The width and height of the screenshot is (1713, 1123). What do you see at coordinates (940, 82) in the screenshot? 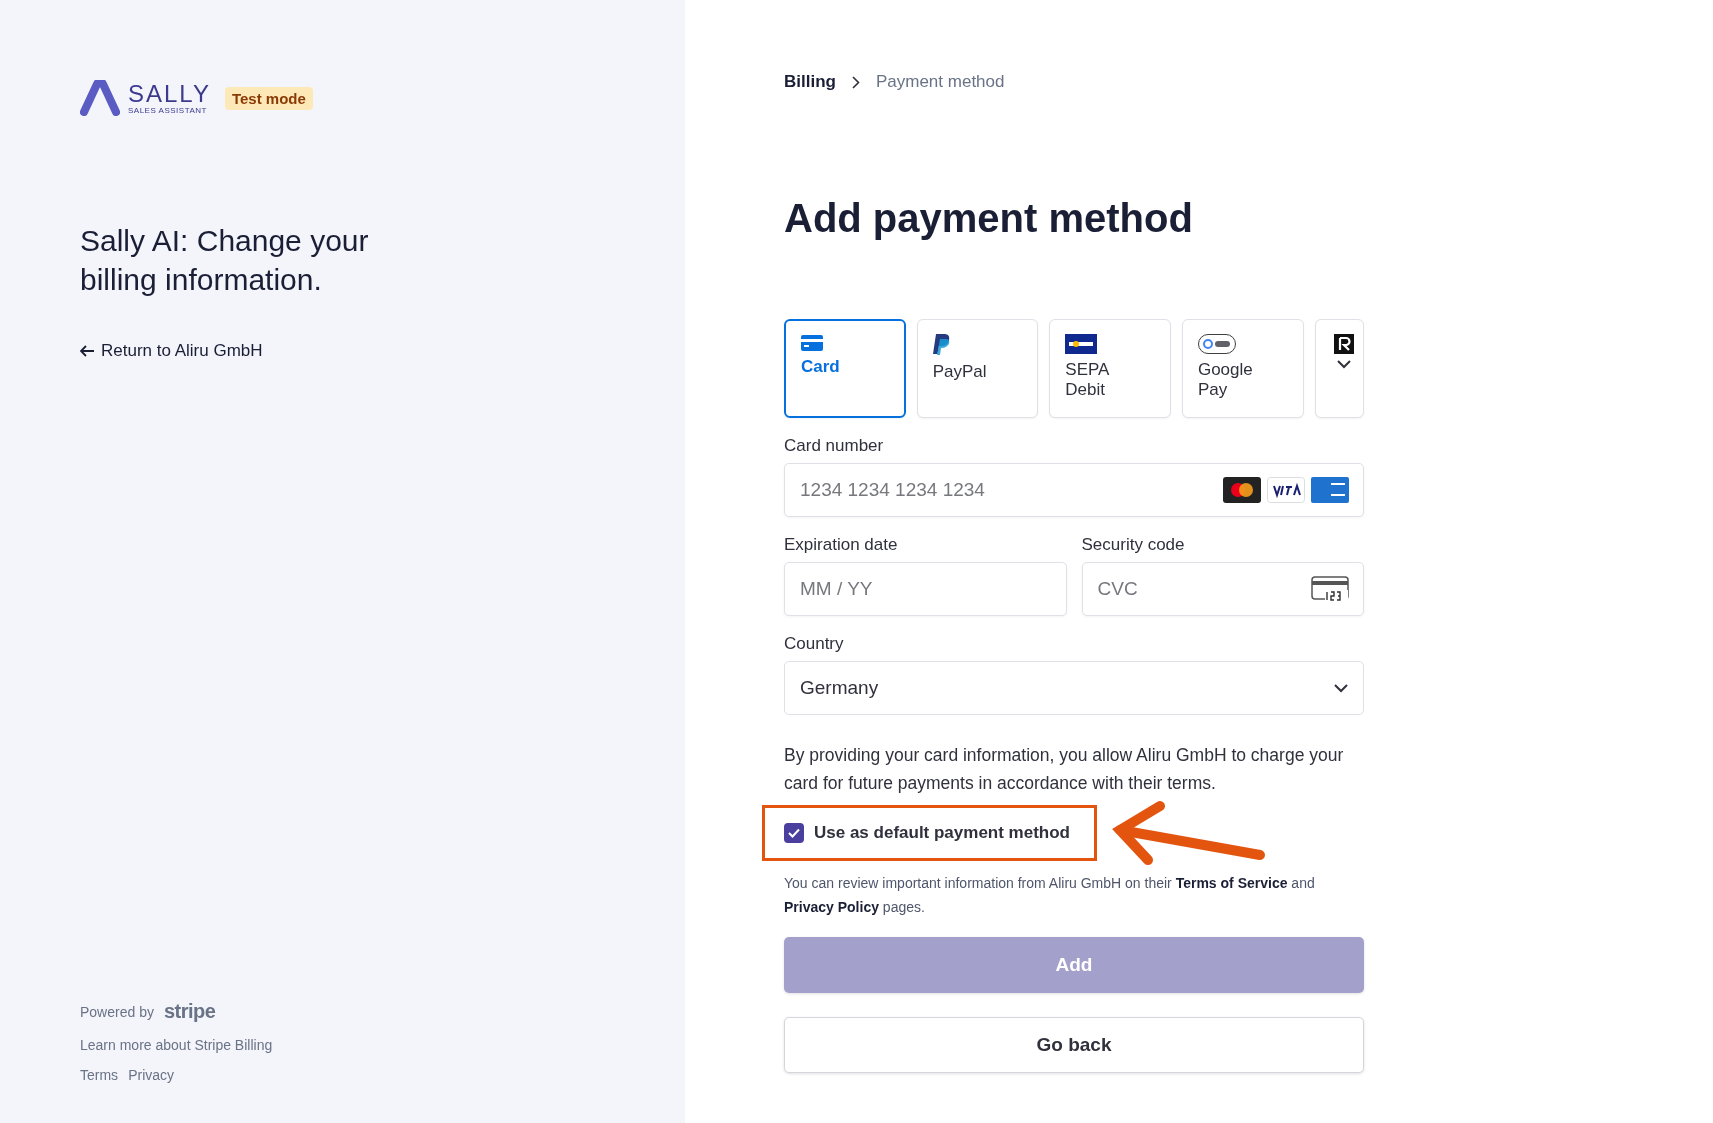
I see `breadcrumb-link: Payment method` at bounding box center [940, 82].